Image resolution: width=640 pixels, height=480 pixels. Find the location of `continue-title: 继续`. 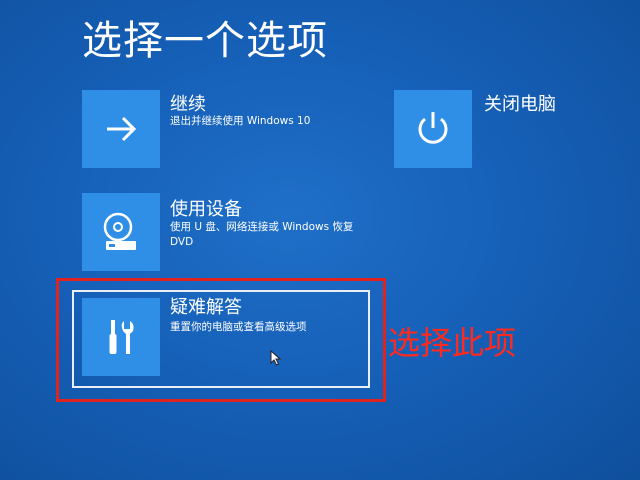

continue-title: 继续 is located at coordinates (188, 104).